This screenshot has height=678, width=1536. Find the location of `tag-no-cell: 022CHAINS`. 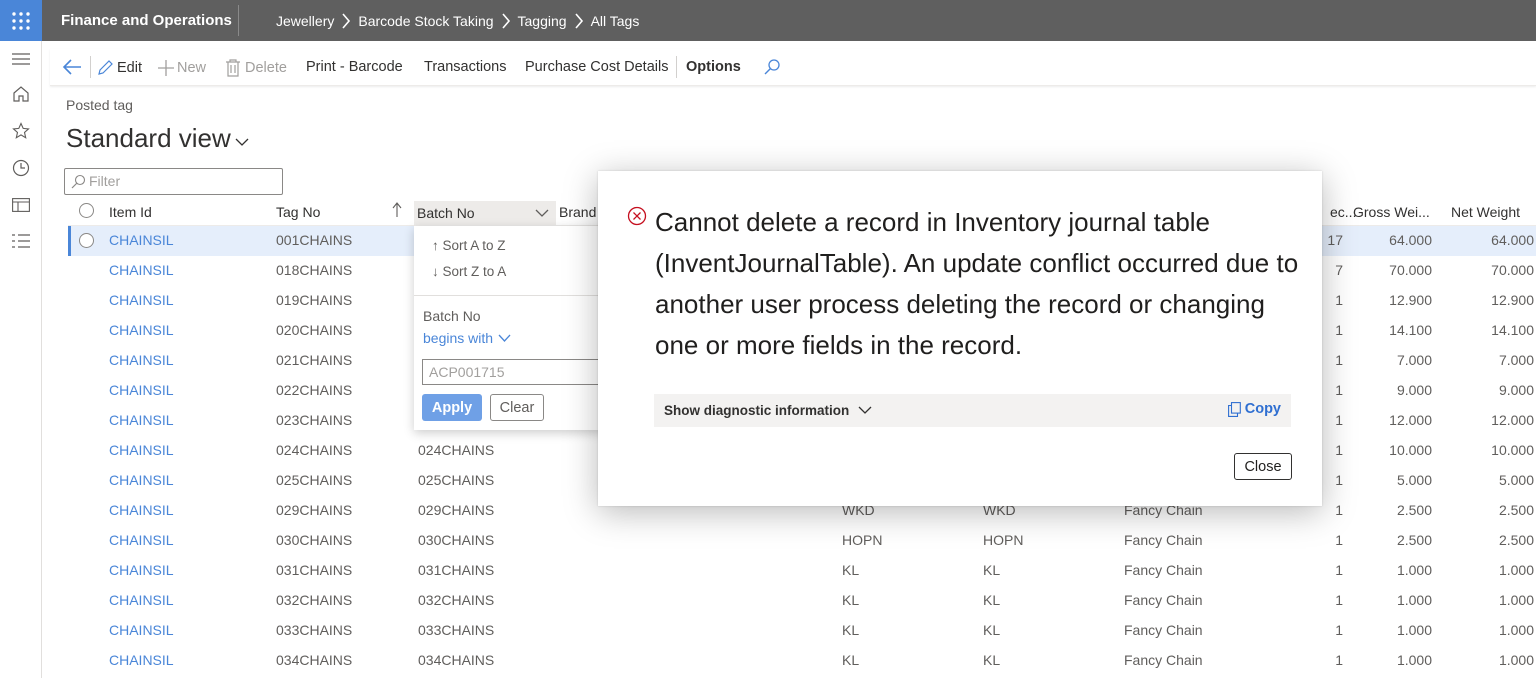

tag-no-cell: 022CHAINS is located at coordinates (314, 390).